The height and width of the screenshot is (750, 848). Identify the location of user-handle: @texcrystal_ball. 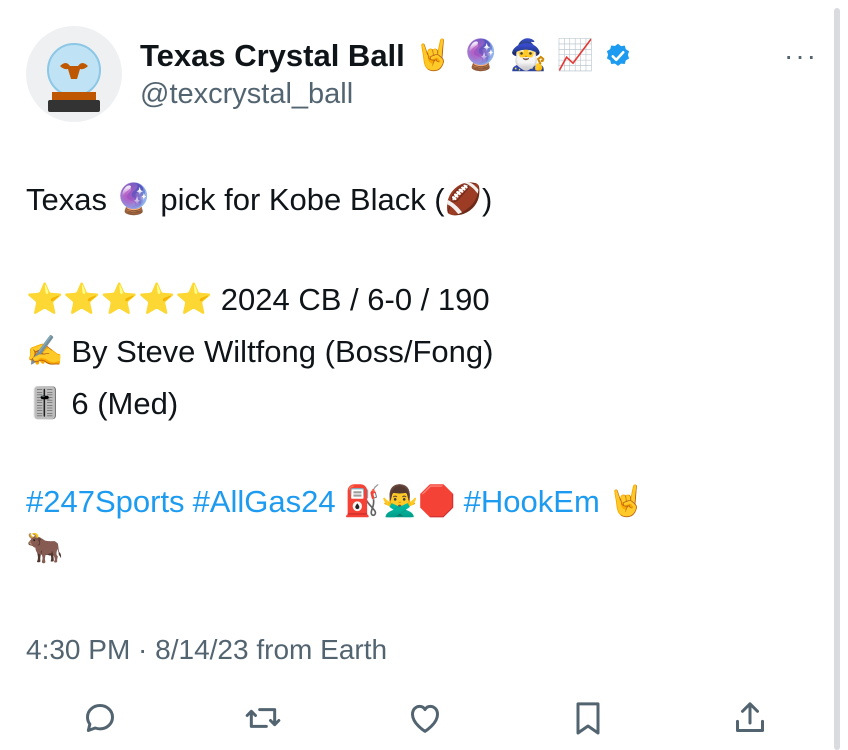
(246, 94).